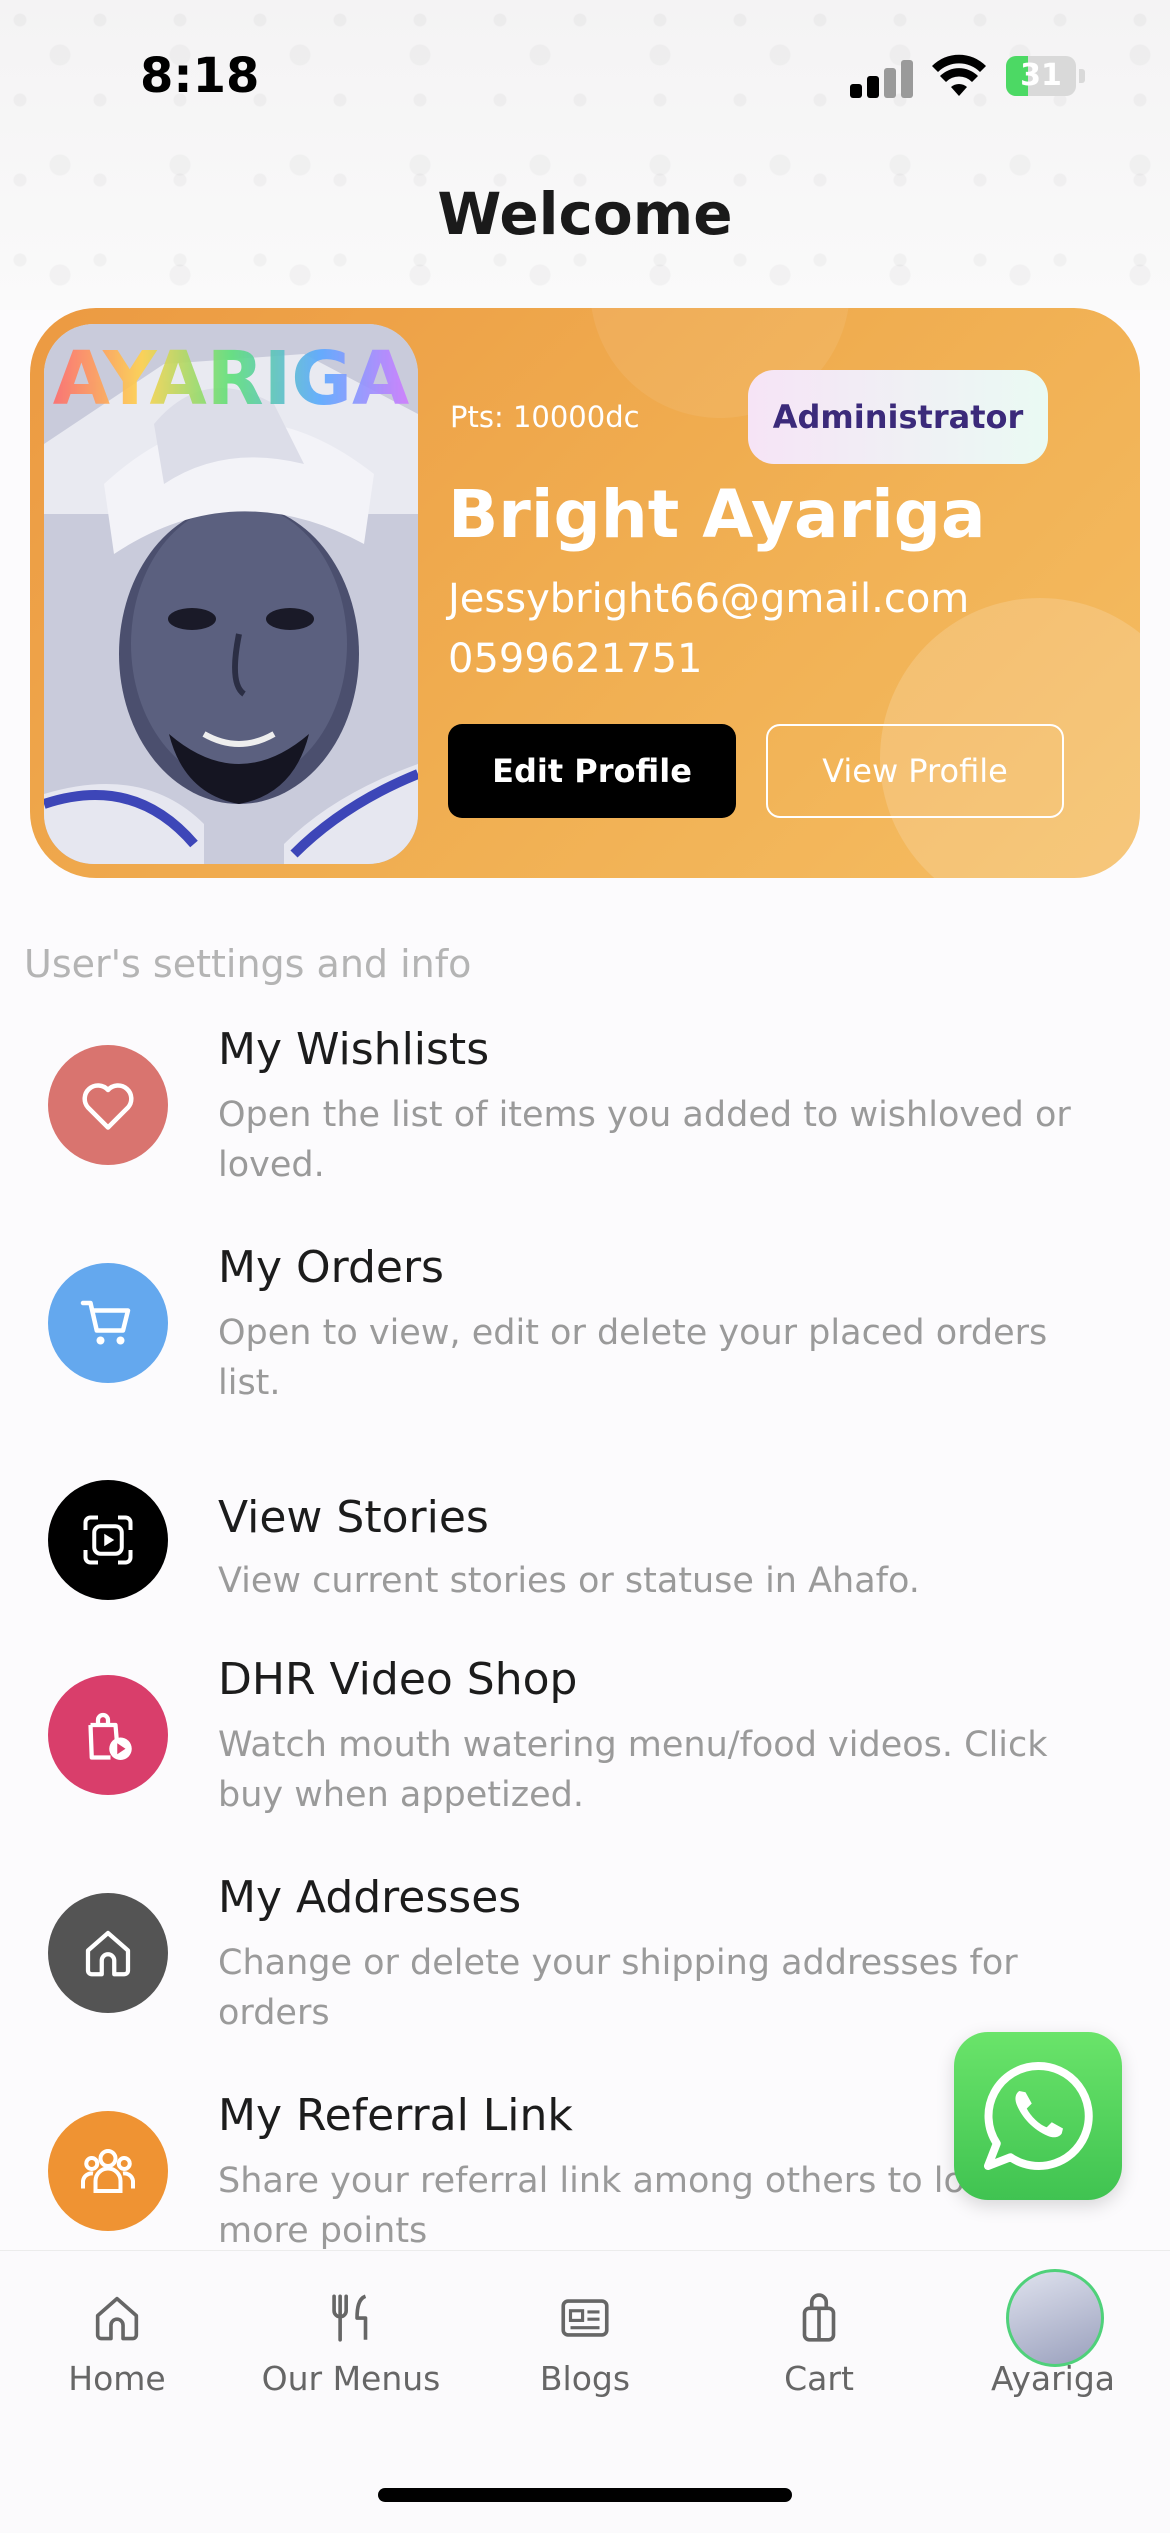 The image size is (1170, 2533). I want to click on home-indicator, so click(585, 2495).